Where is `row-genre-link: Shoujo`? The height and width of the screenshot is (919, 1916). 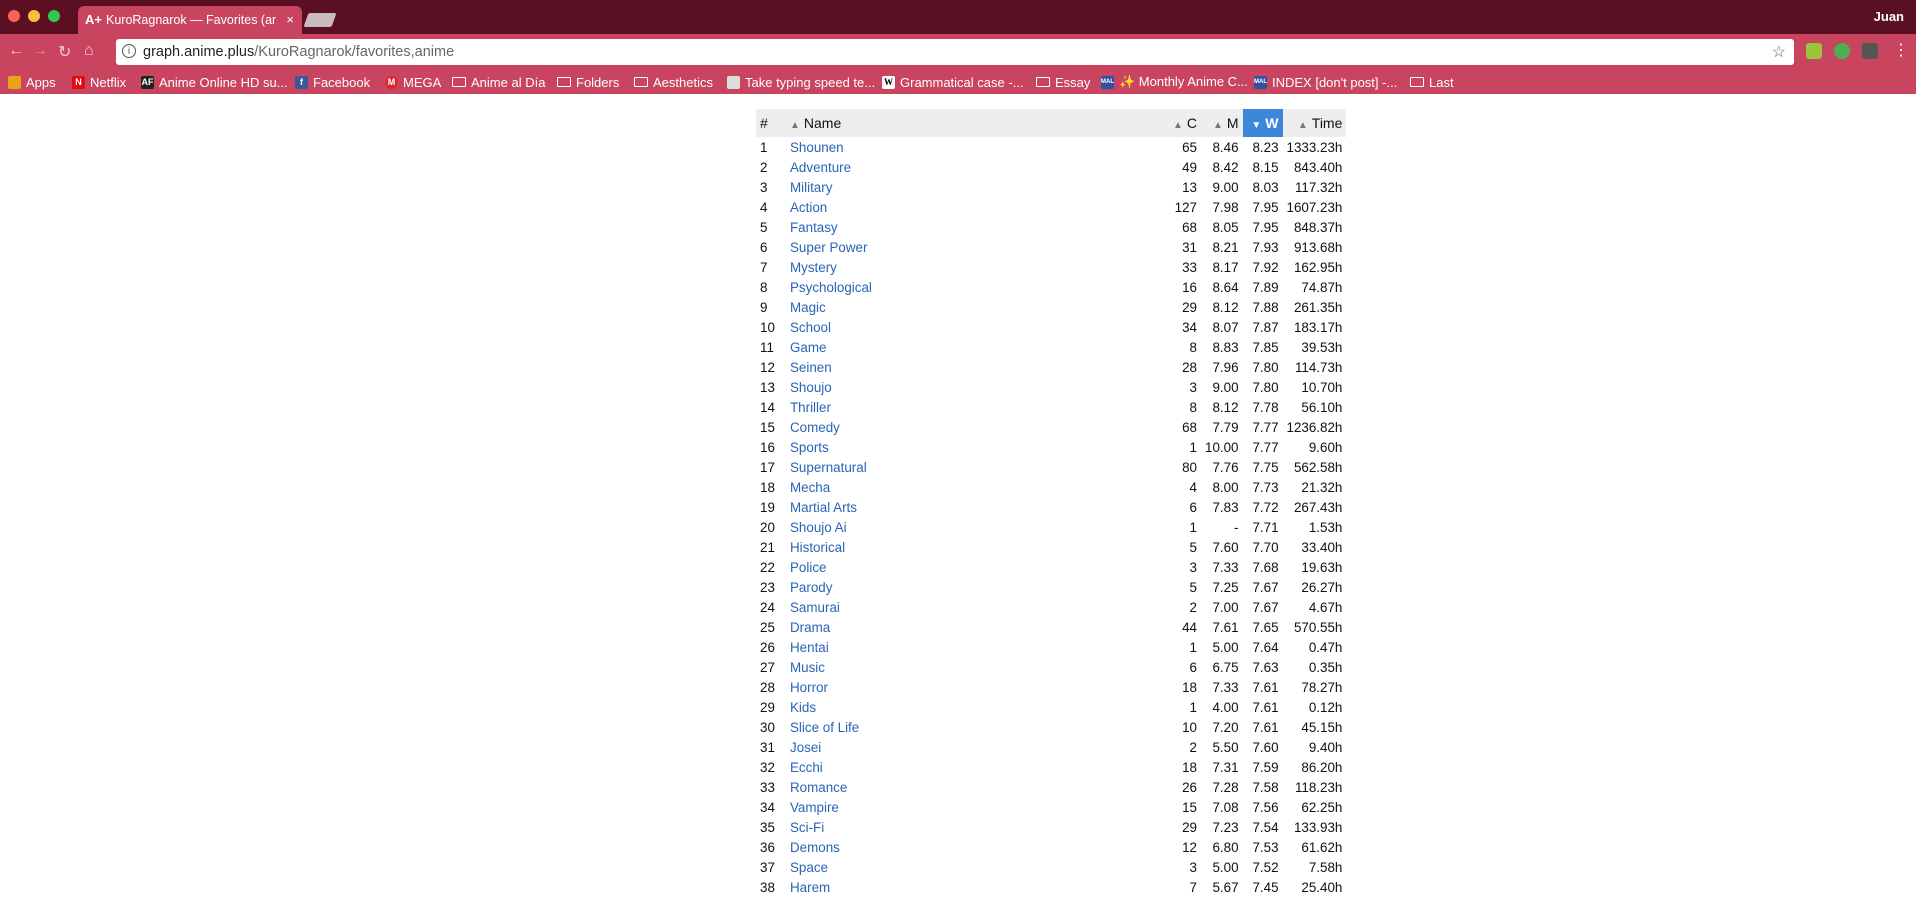 row-genre-link: Shoujo is located at coordinates (811, 387).